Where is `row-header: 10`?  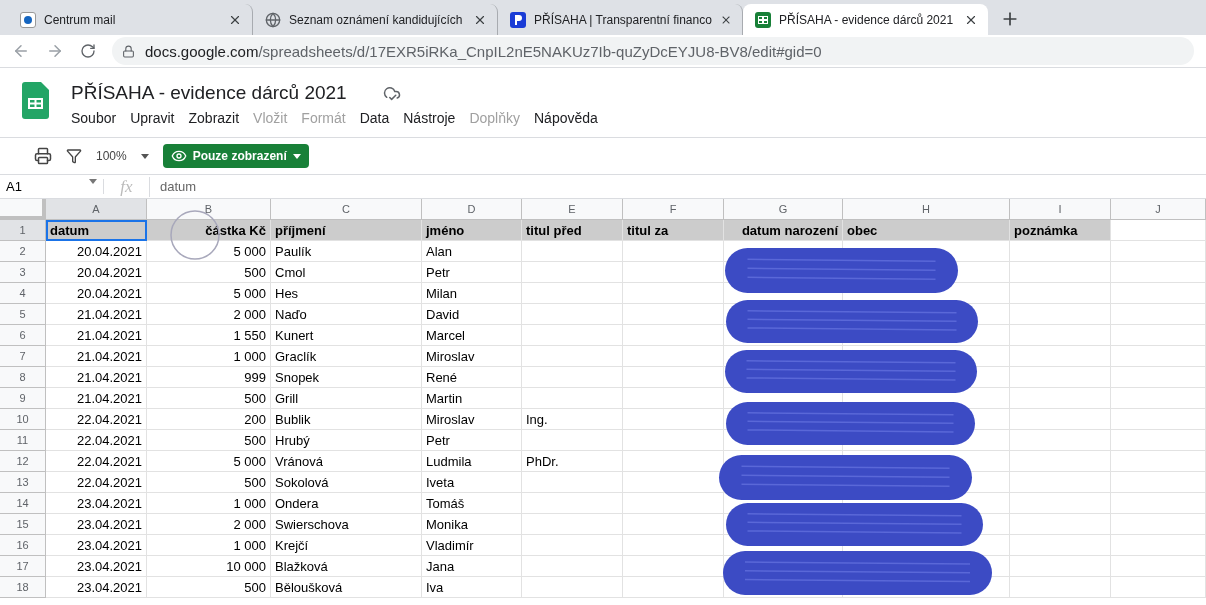
row-header: 10 is located at coordinates (23, 419).